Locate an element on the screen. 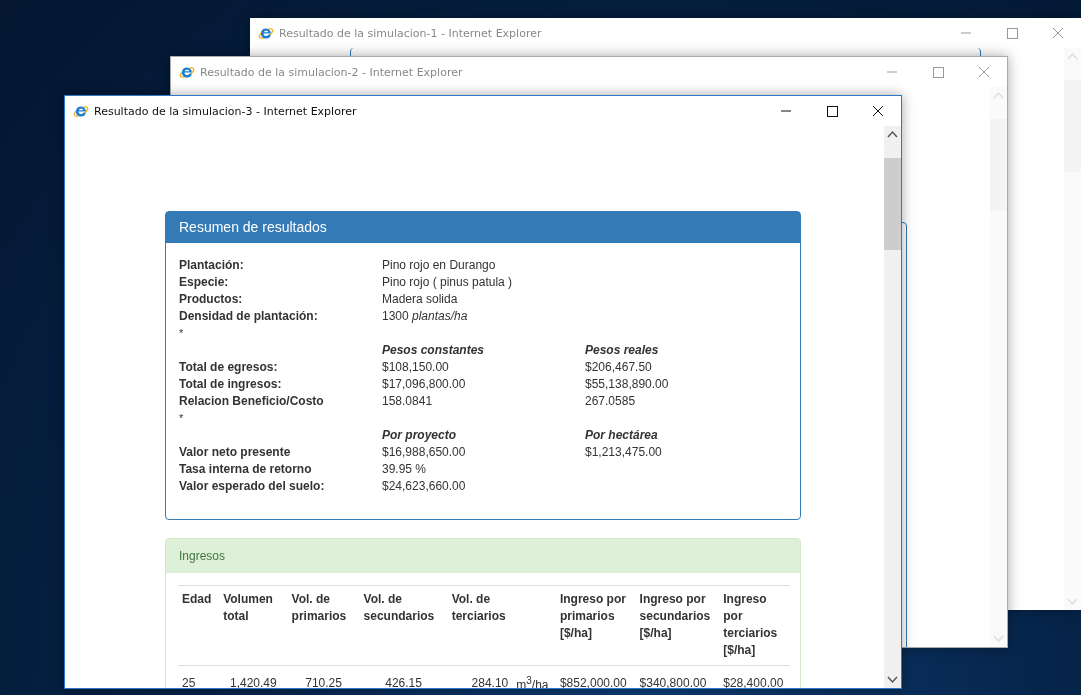 Image resolution: width=1081 pixels, height=695 pixels. field-value: $17,096,800.00 is located at coordinates (424, 384).